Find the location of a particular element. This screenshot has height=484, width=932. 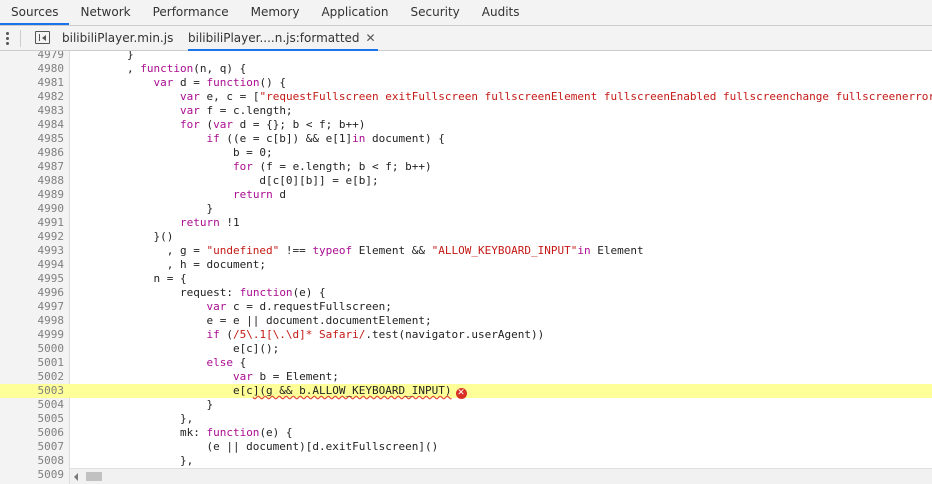

code-line: 4986 b = 0; is located at coordinates (466, 153).